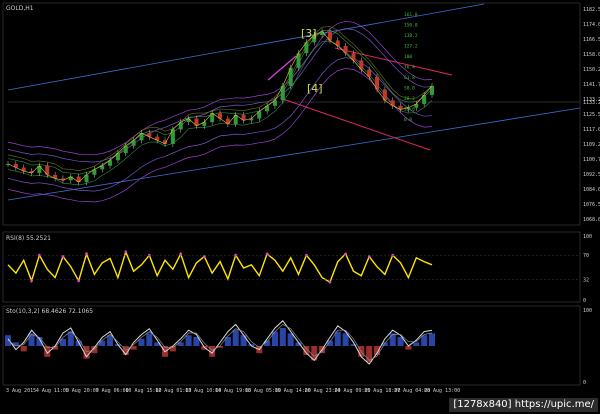 This screenshot has width=600, height=414. I want to click on symbol-label: GOLD,H1, so click(20, 8).